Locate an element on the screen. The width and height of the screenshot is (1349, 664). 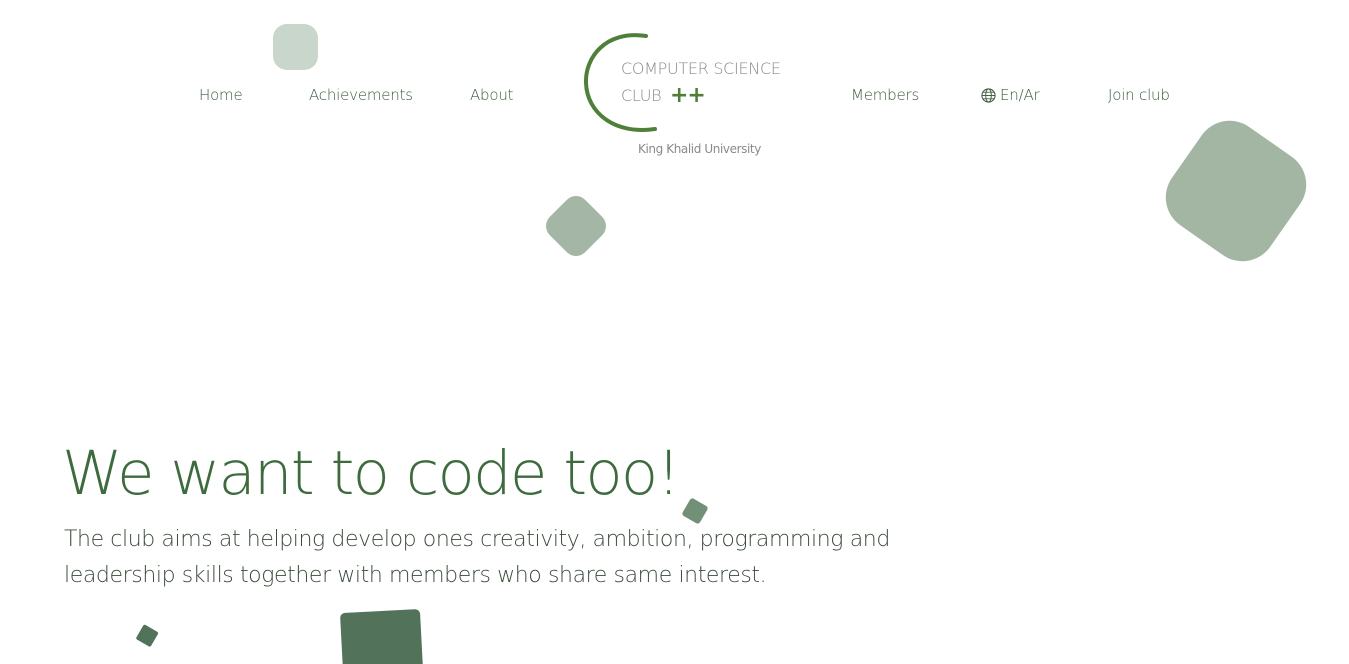
language-switch: En/Ar is located at coordinates (1010, 95).